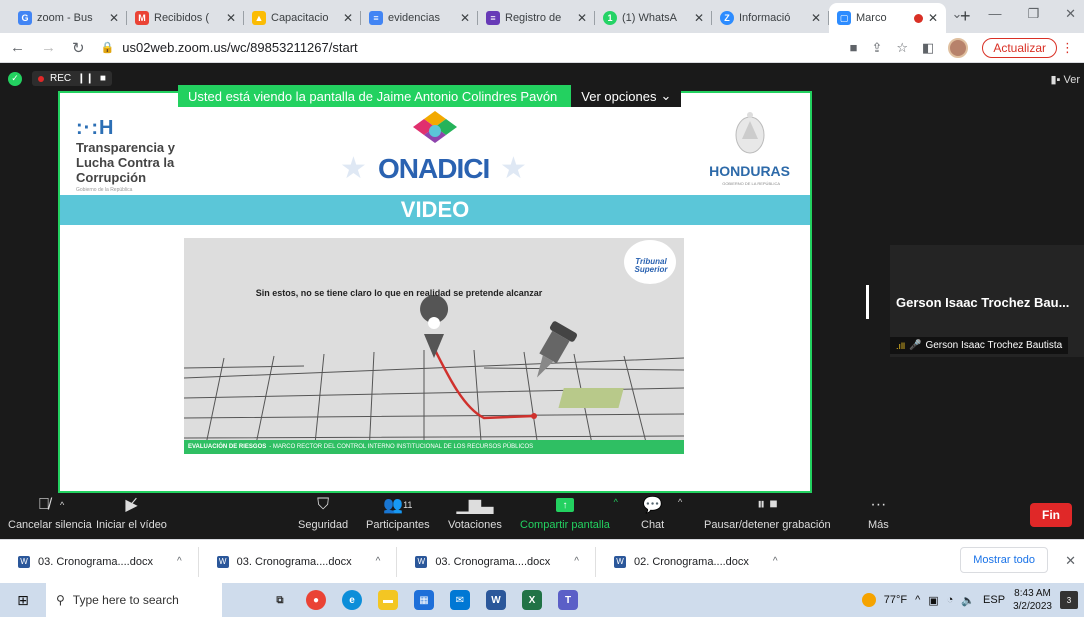  I want to click on store-icon: ▦, so click(424, 600).